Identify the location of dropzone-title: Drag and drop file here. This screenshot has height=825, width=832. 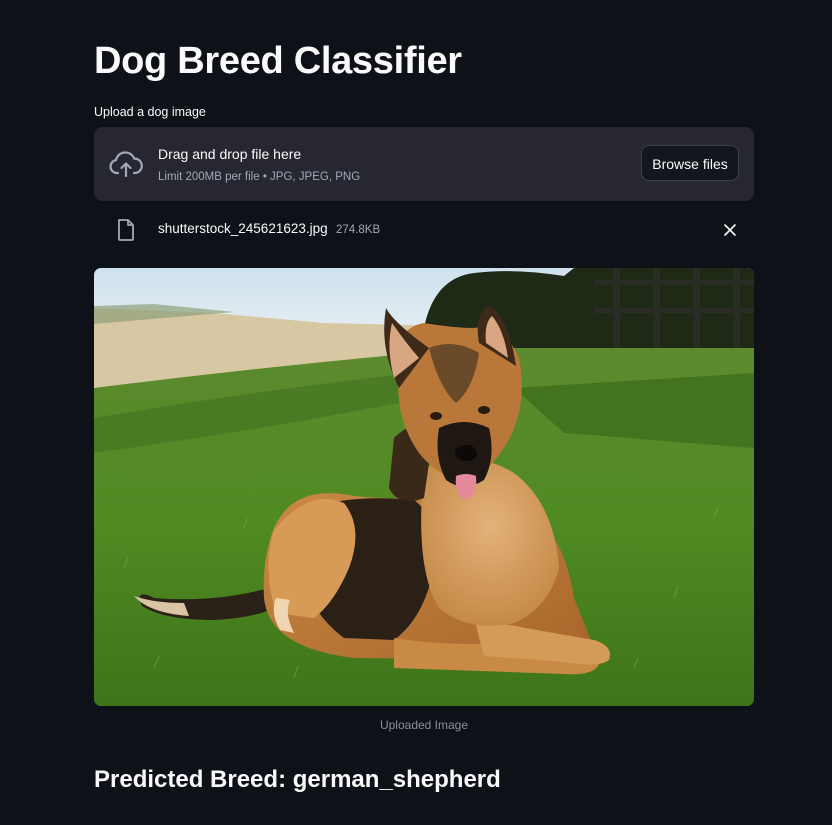
(230, 154).